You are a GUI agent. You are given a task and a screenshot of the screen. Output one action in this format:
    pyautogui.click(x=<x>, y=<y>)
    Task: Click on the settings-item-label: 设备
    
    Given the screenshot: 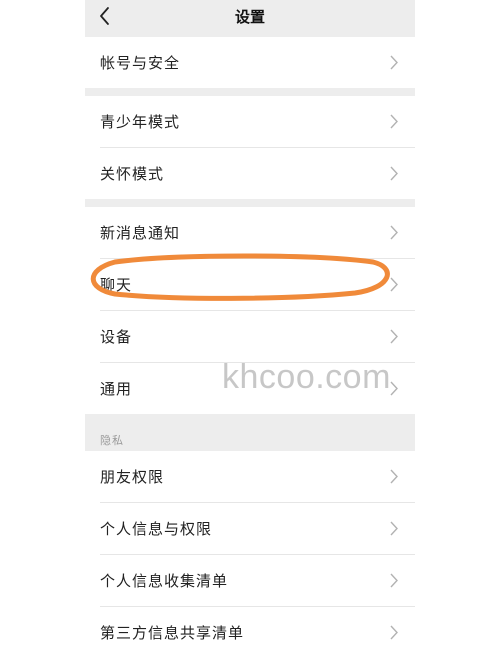 What is the action you would take?
    pyautogui.click(x=116, y=337)
    